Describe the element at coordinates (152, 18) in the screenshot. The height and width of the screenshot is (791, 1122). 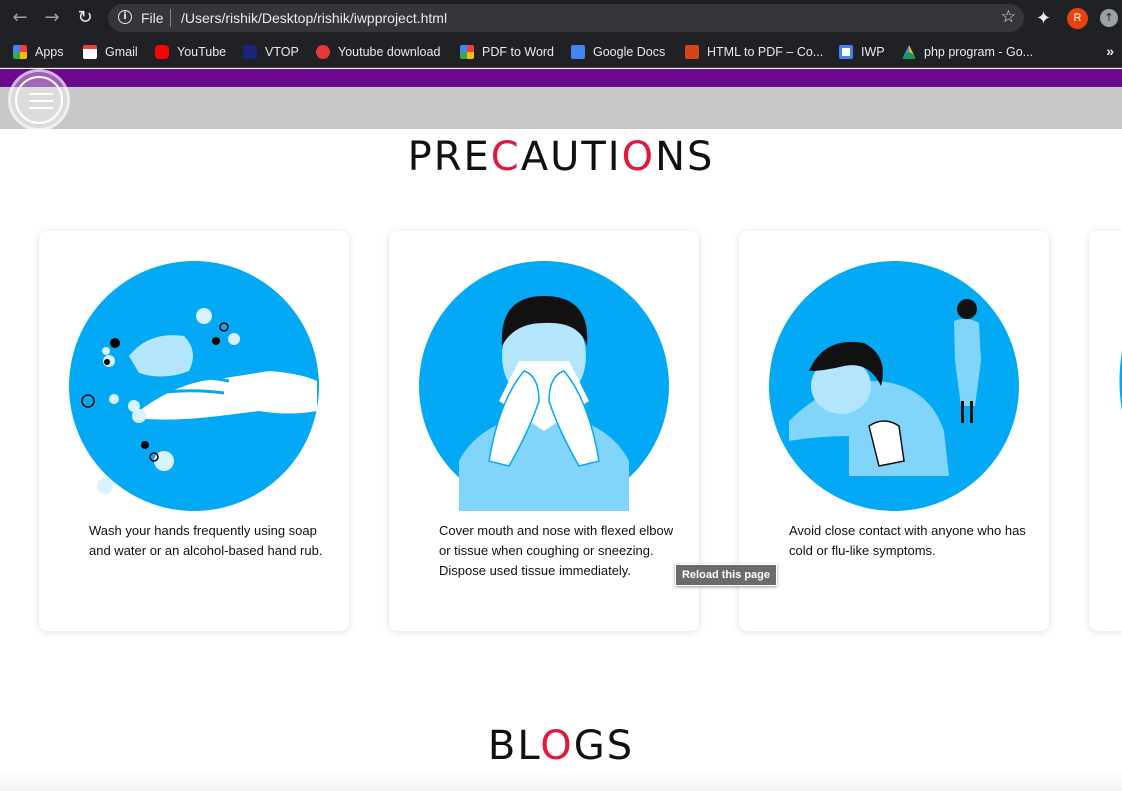
I see `scheme-label: File` at that location.